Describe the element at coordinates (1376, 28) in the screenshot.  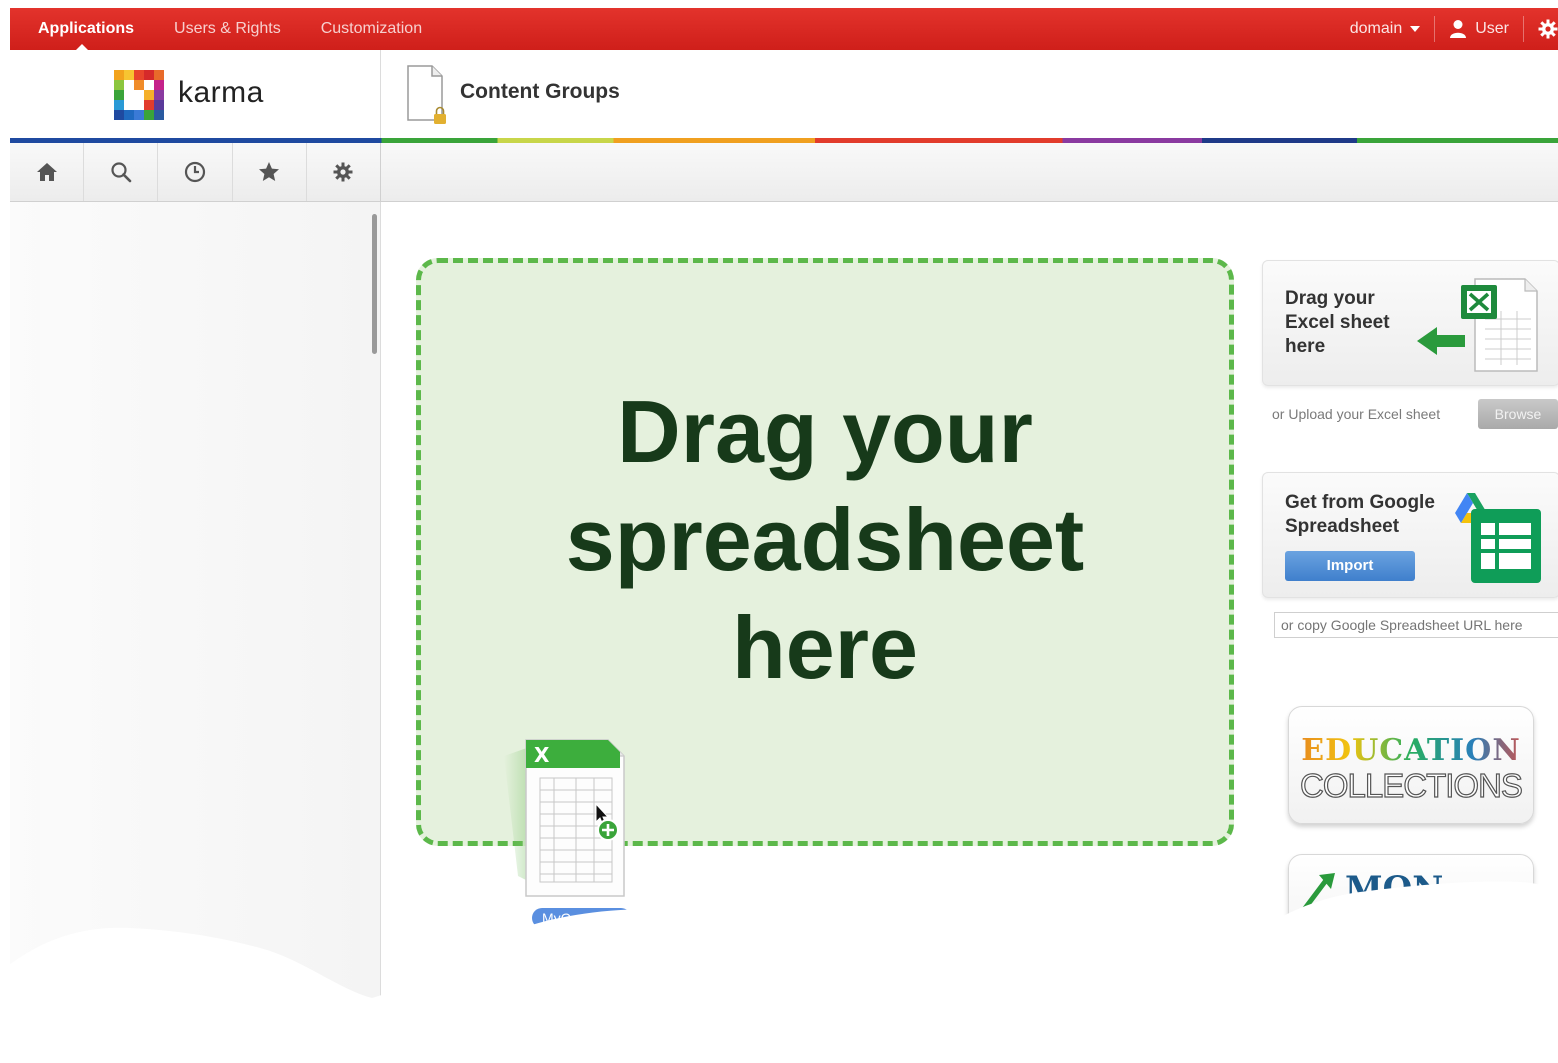
I see `domain-label: domain` at that location.